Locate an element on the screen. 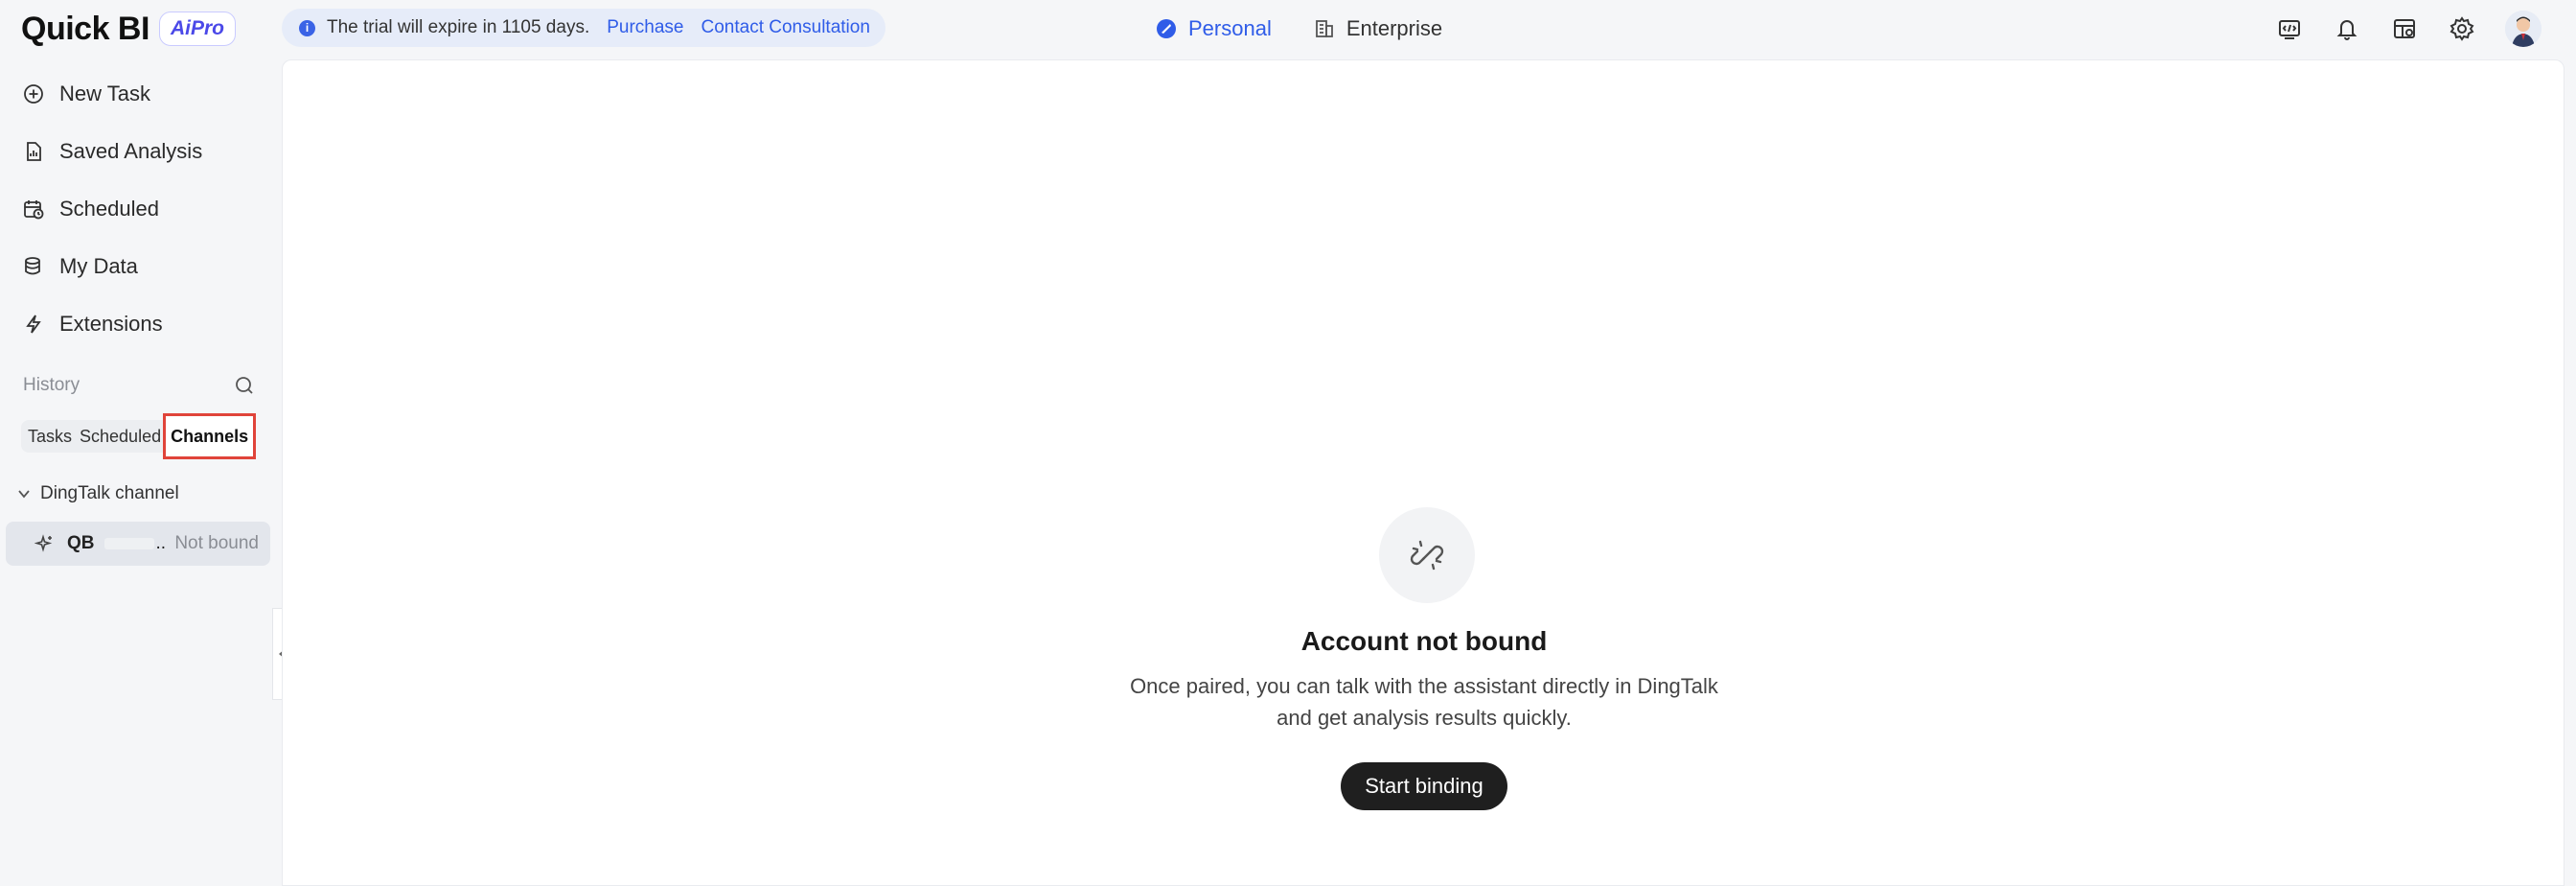 The width and height of the screenshot is (2576, 886). user-avatar is located at coordinates (2523, 29).